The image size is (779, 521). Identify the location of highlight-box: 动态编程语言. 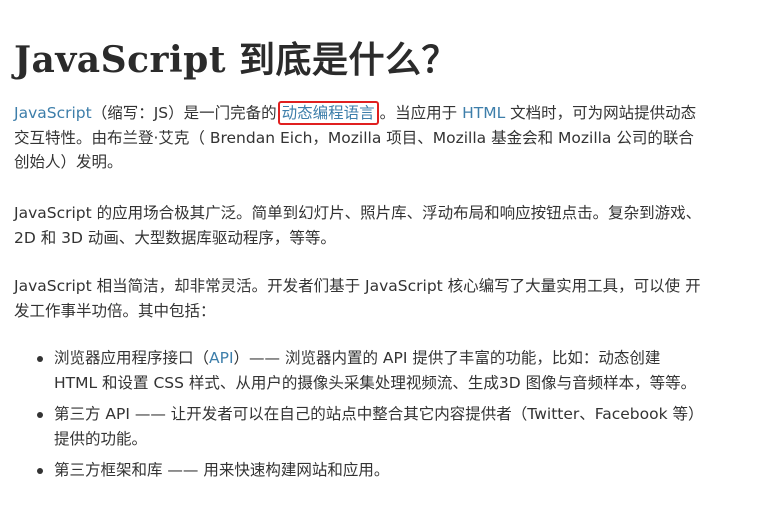
(328, 113).